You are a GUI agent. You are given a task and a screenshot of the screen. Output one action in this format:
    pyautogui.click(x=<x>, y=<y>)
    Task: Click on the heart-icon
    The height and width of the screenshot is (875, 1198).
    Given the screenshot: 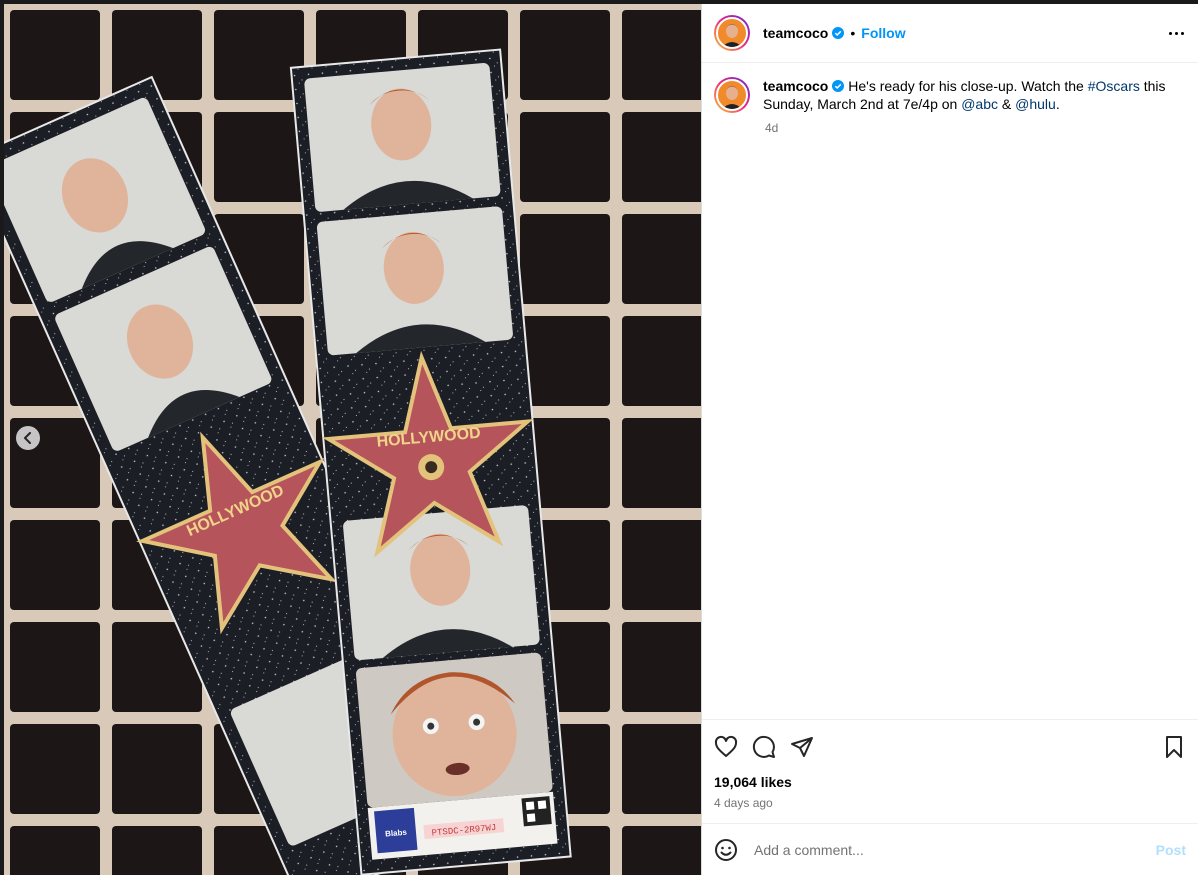 What is the action you would take?
    pyautogui.click(x=726, y=746)
    